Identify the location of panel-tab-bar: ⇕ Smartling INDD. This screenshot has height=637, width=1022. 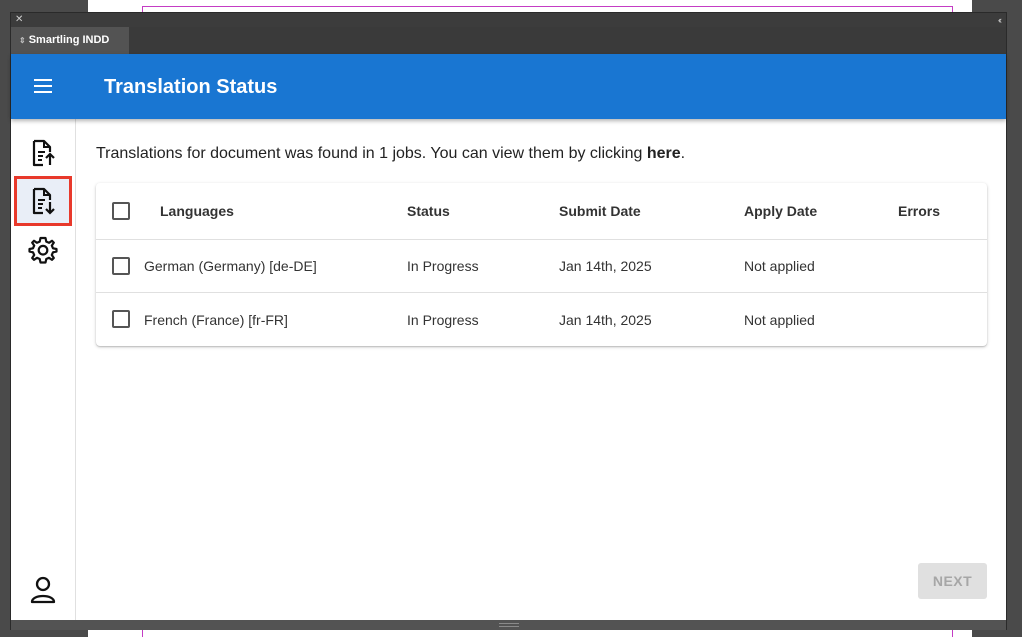
(508, 40).